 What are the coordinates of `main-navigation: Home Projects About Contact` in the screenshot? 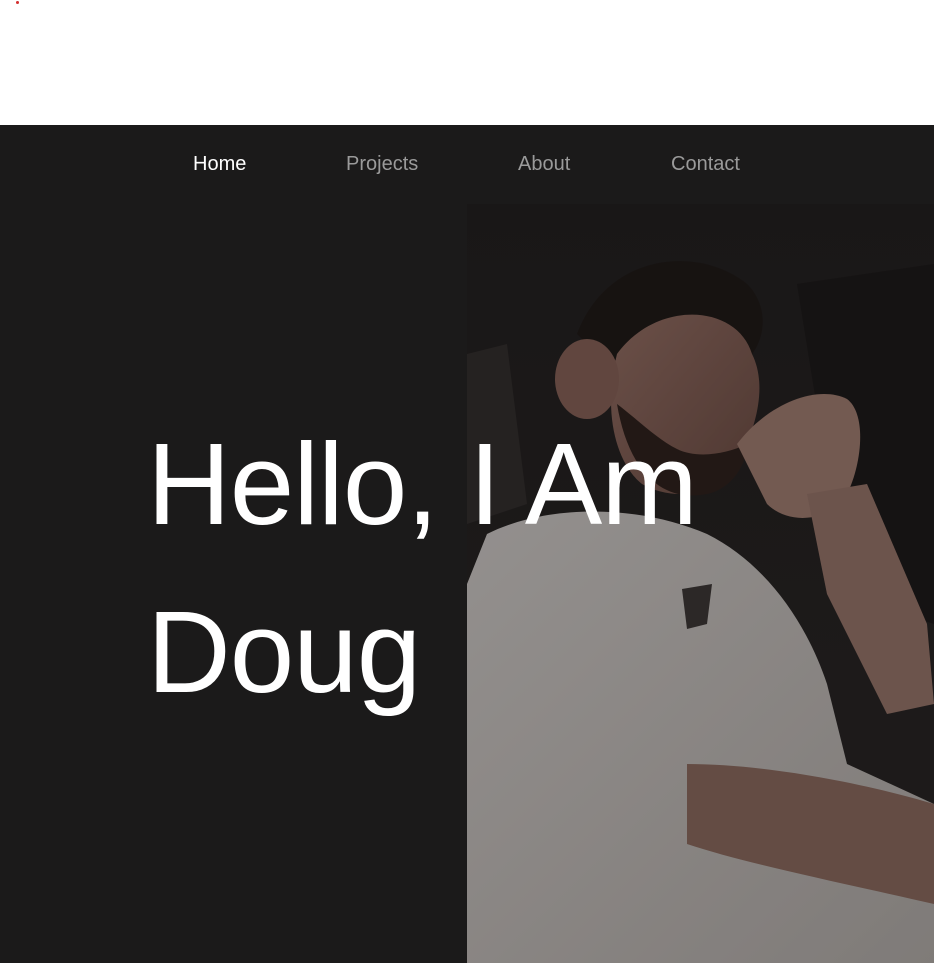 It's located at (467, 164).